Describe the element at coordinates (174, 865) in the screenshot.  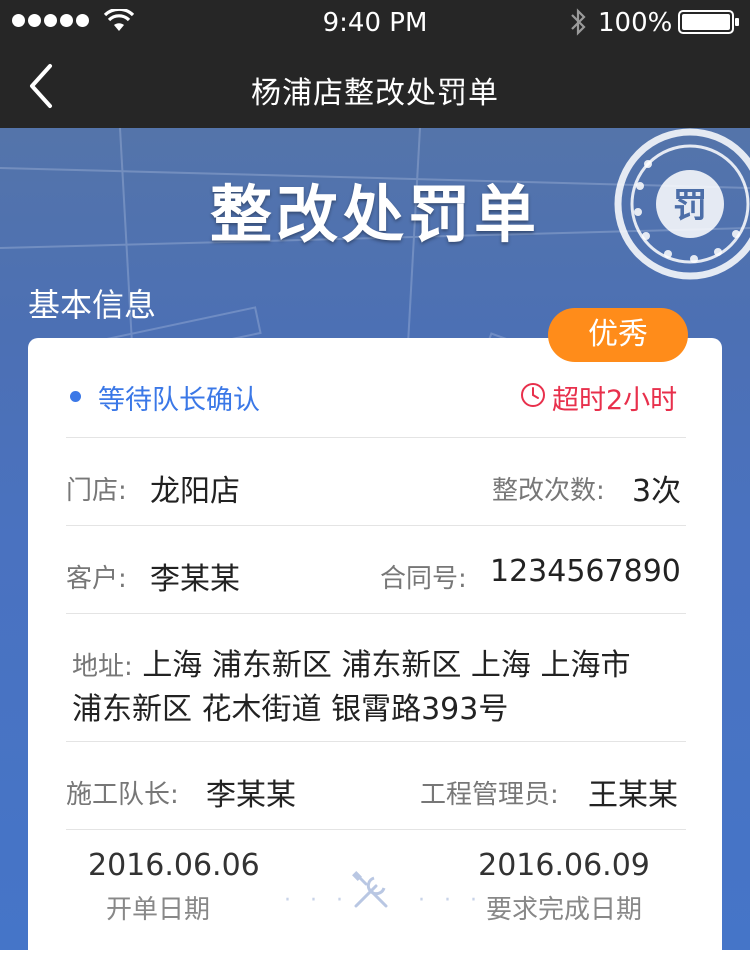
I see `start-date-value: 2016.06.06` at that location.